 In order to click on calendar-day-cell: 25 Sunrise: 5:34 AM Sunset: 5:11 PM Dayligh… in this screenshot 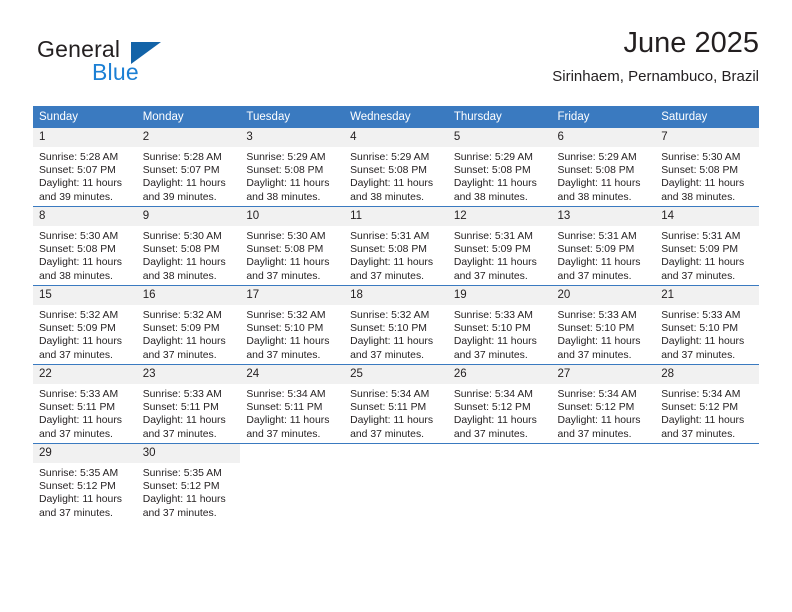, I will do `click(396, 404)`.